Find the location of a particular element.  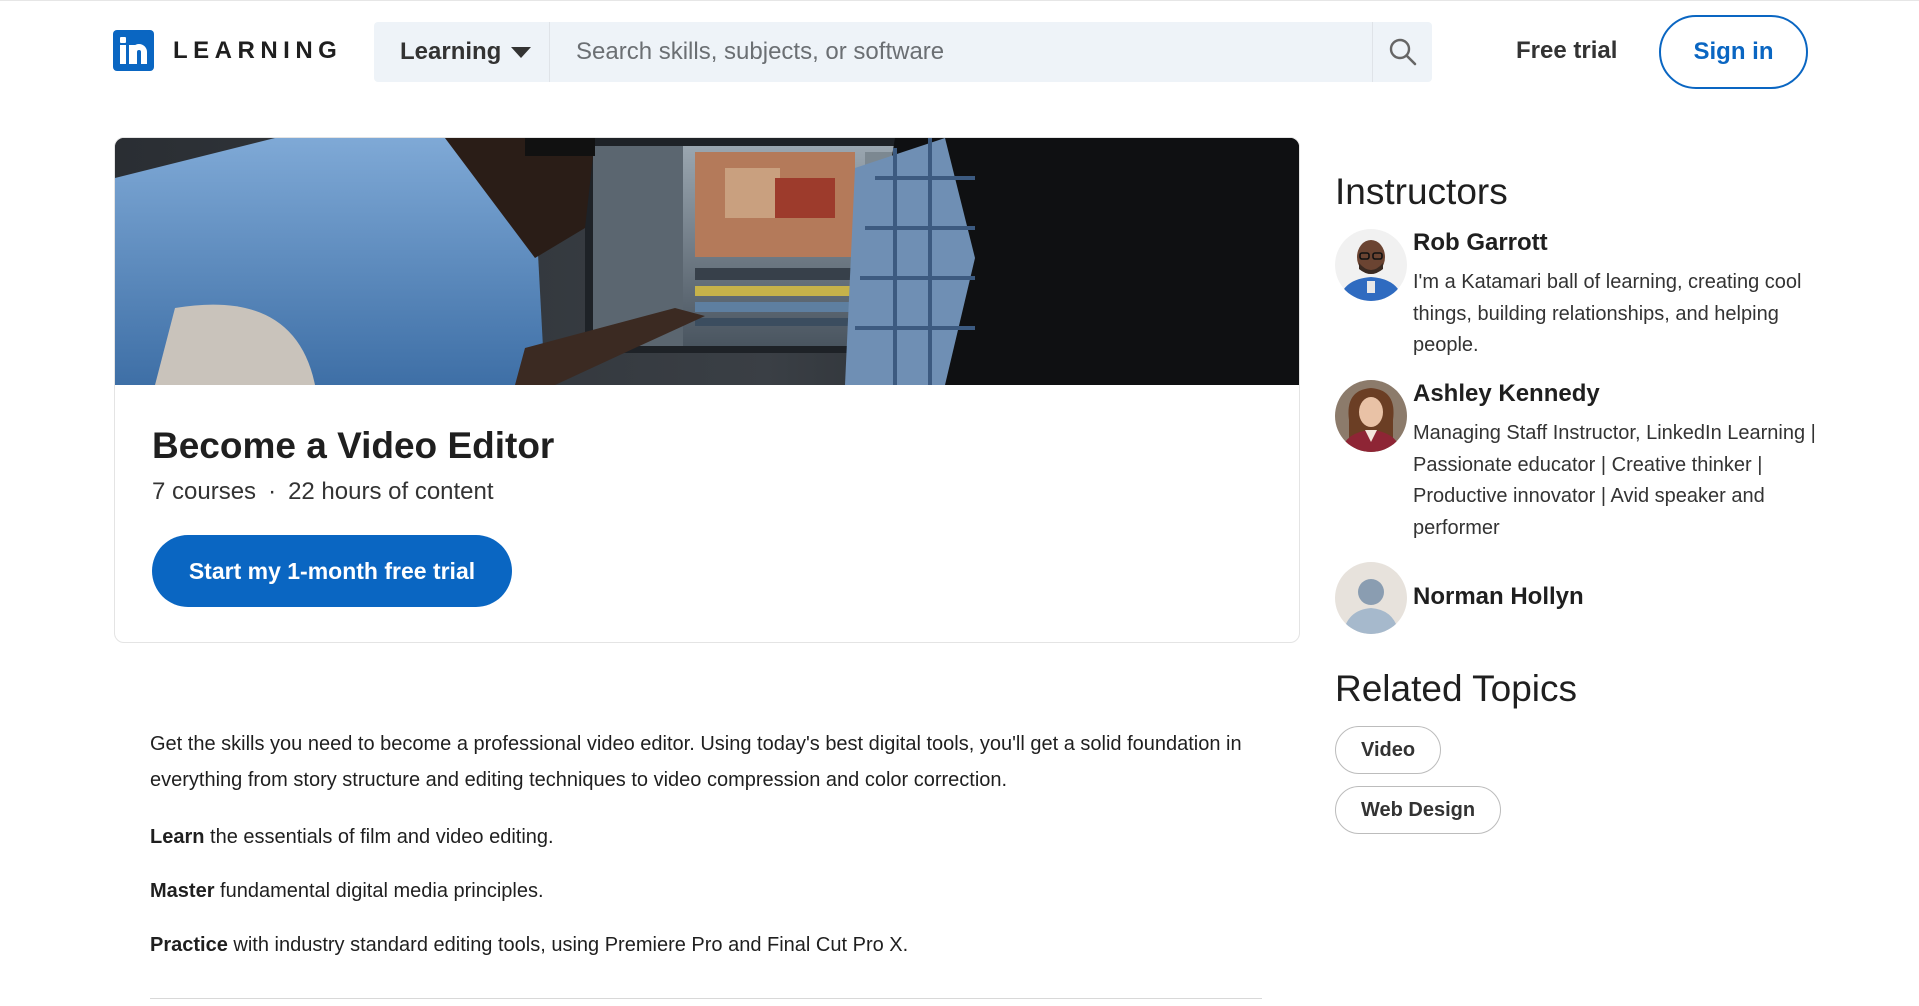

logo-text: LEARNING is located at coordinates (258, 50).